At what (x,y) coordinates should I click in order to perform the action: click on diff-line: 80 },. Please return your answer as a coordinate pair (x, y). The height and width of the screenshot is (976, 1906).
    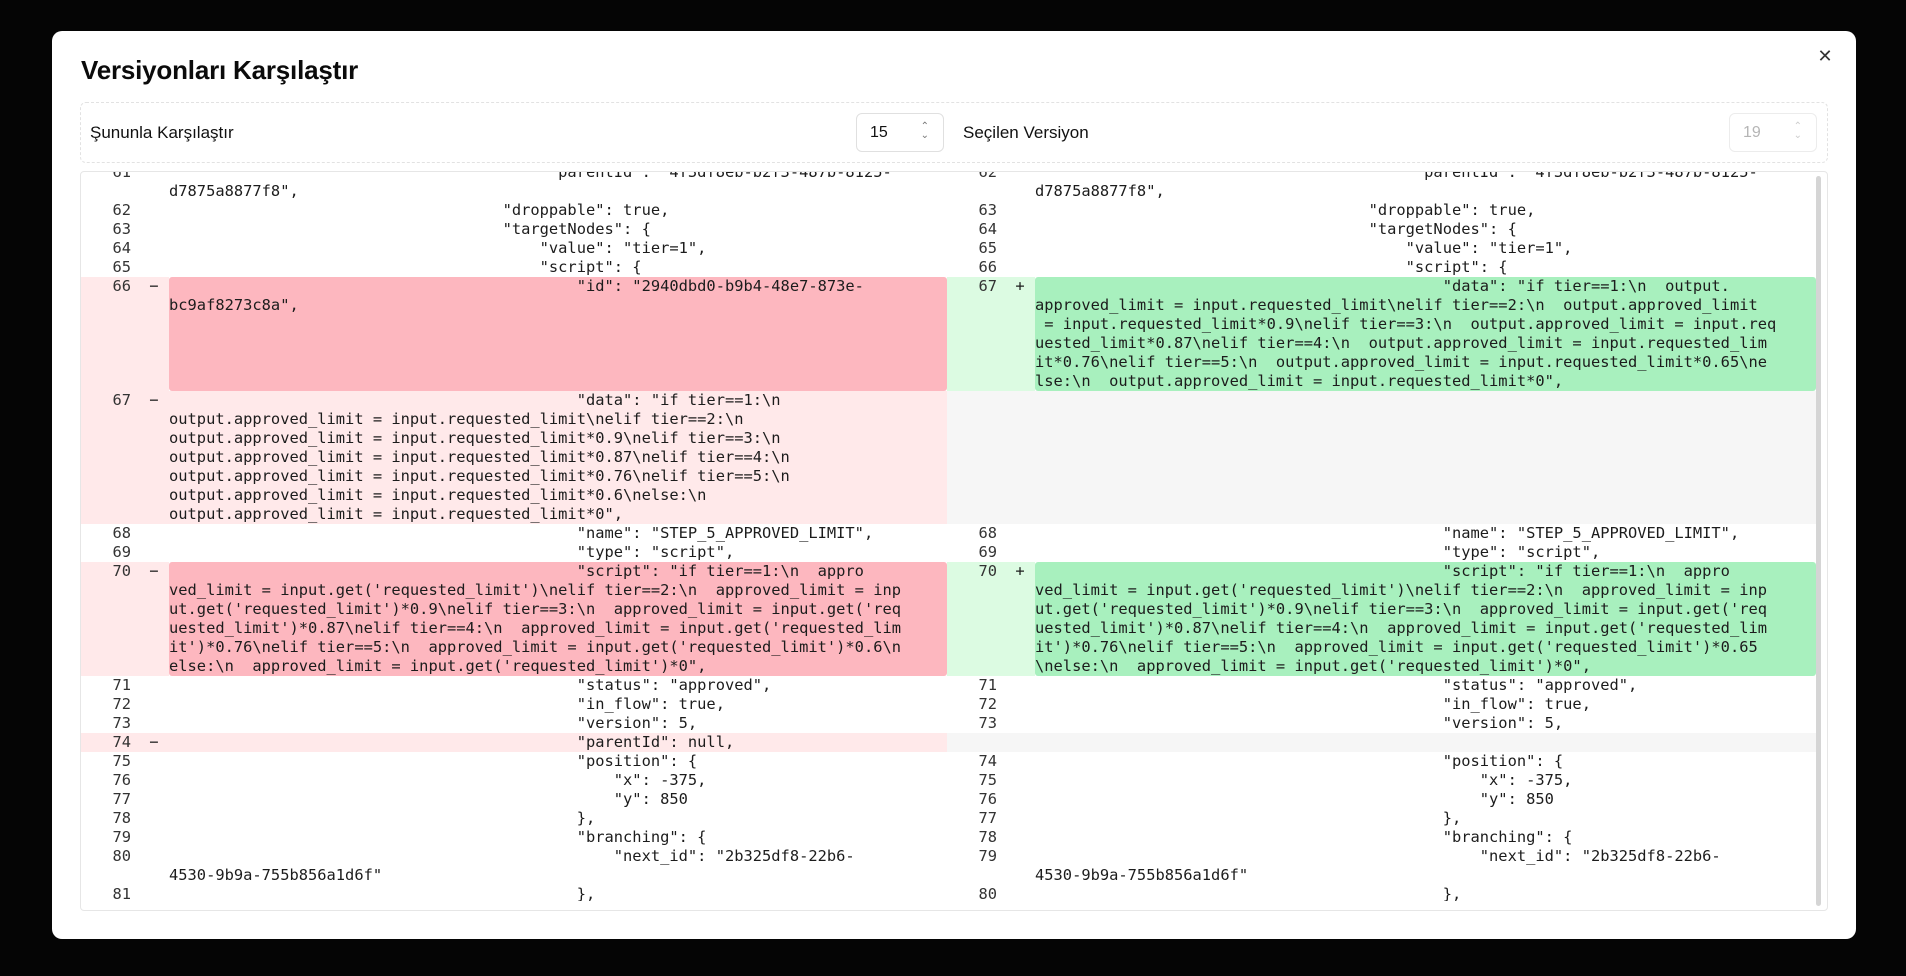
    Looking at the image, I should click on (1381, 893).